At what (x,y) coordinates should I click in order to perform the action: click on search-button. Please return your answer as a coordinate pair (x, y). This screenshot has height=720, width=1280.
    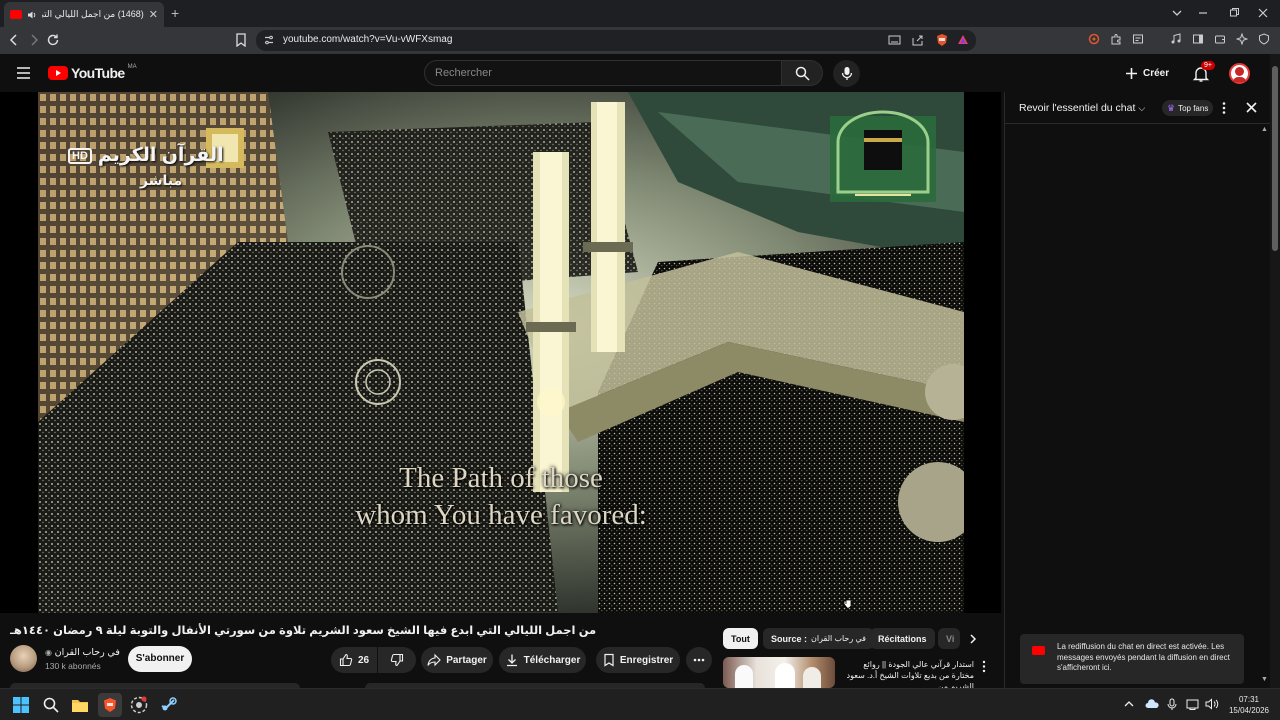
    Looking at the image, I should click on (802, 73).